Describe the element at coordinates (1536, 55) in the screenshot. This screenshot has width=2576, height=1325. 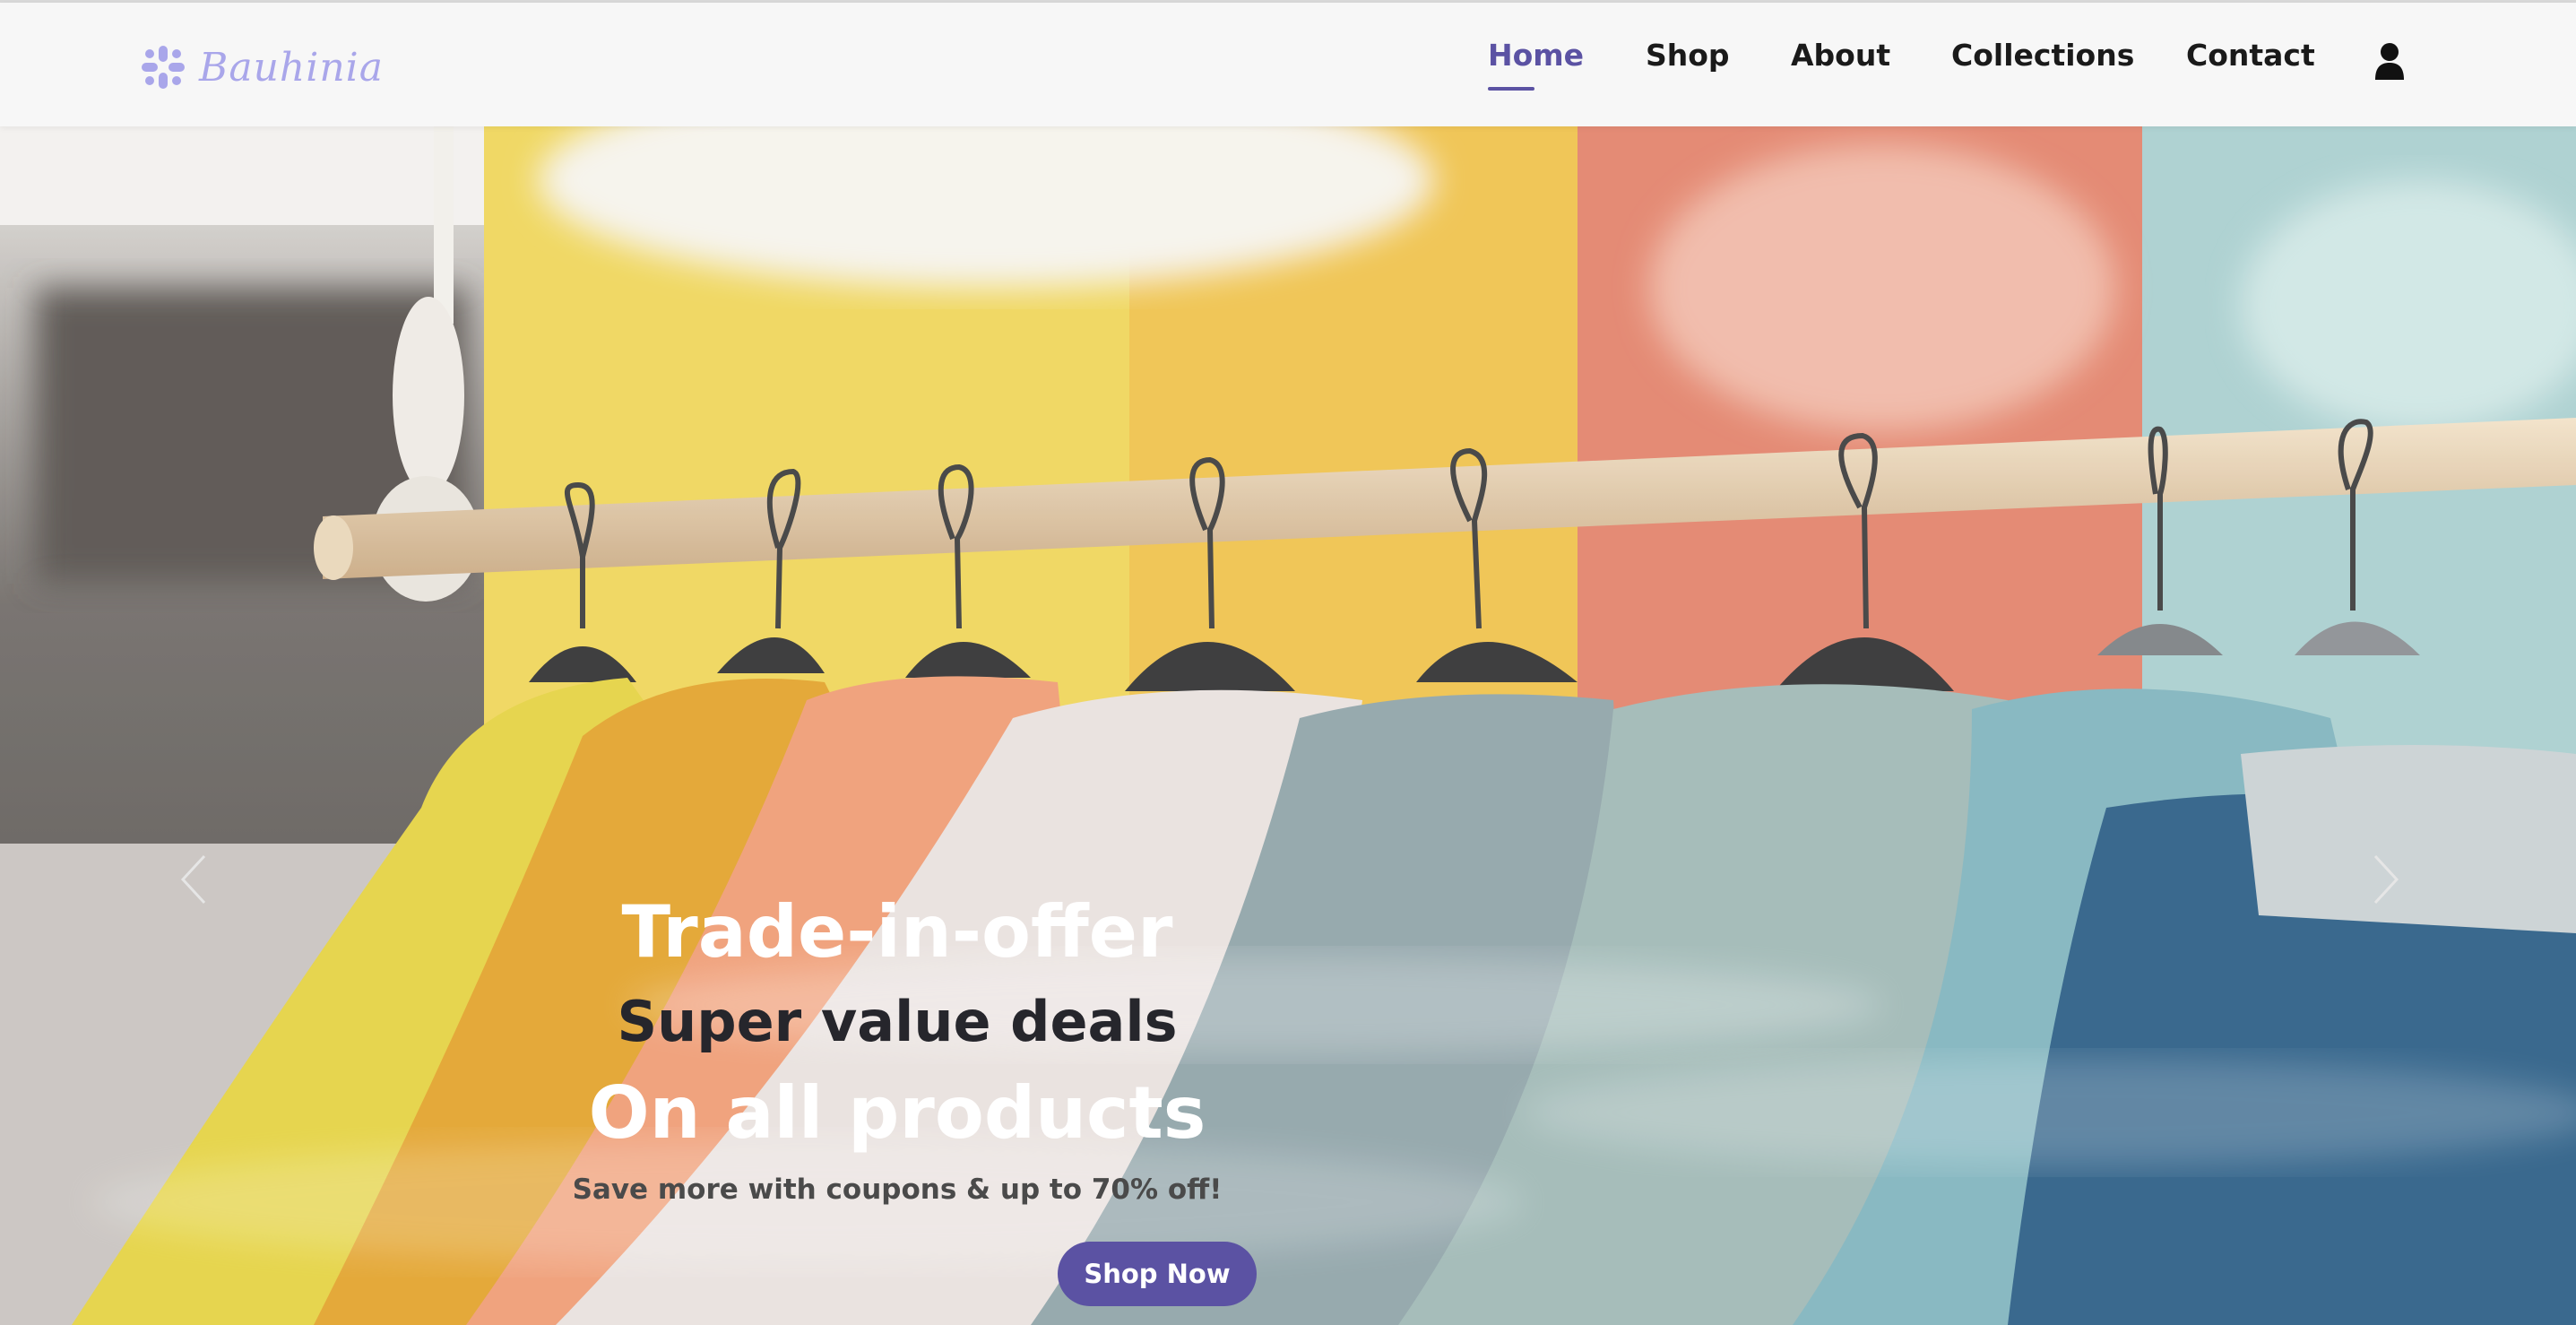
I see `nav-item-home: Home` at that location.